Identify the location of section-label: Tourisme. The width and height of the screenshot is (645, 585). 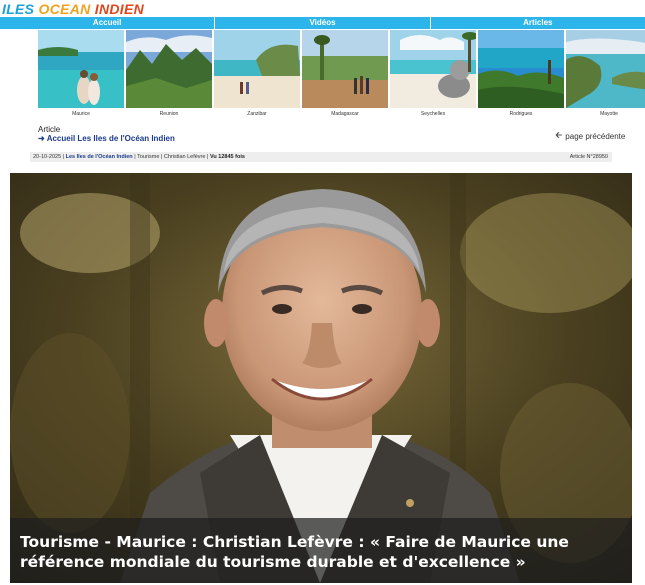
(148, 157).